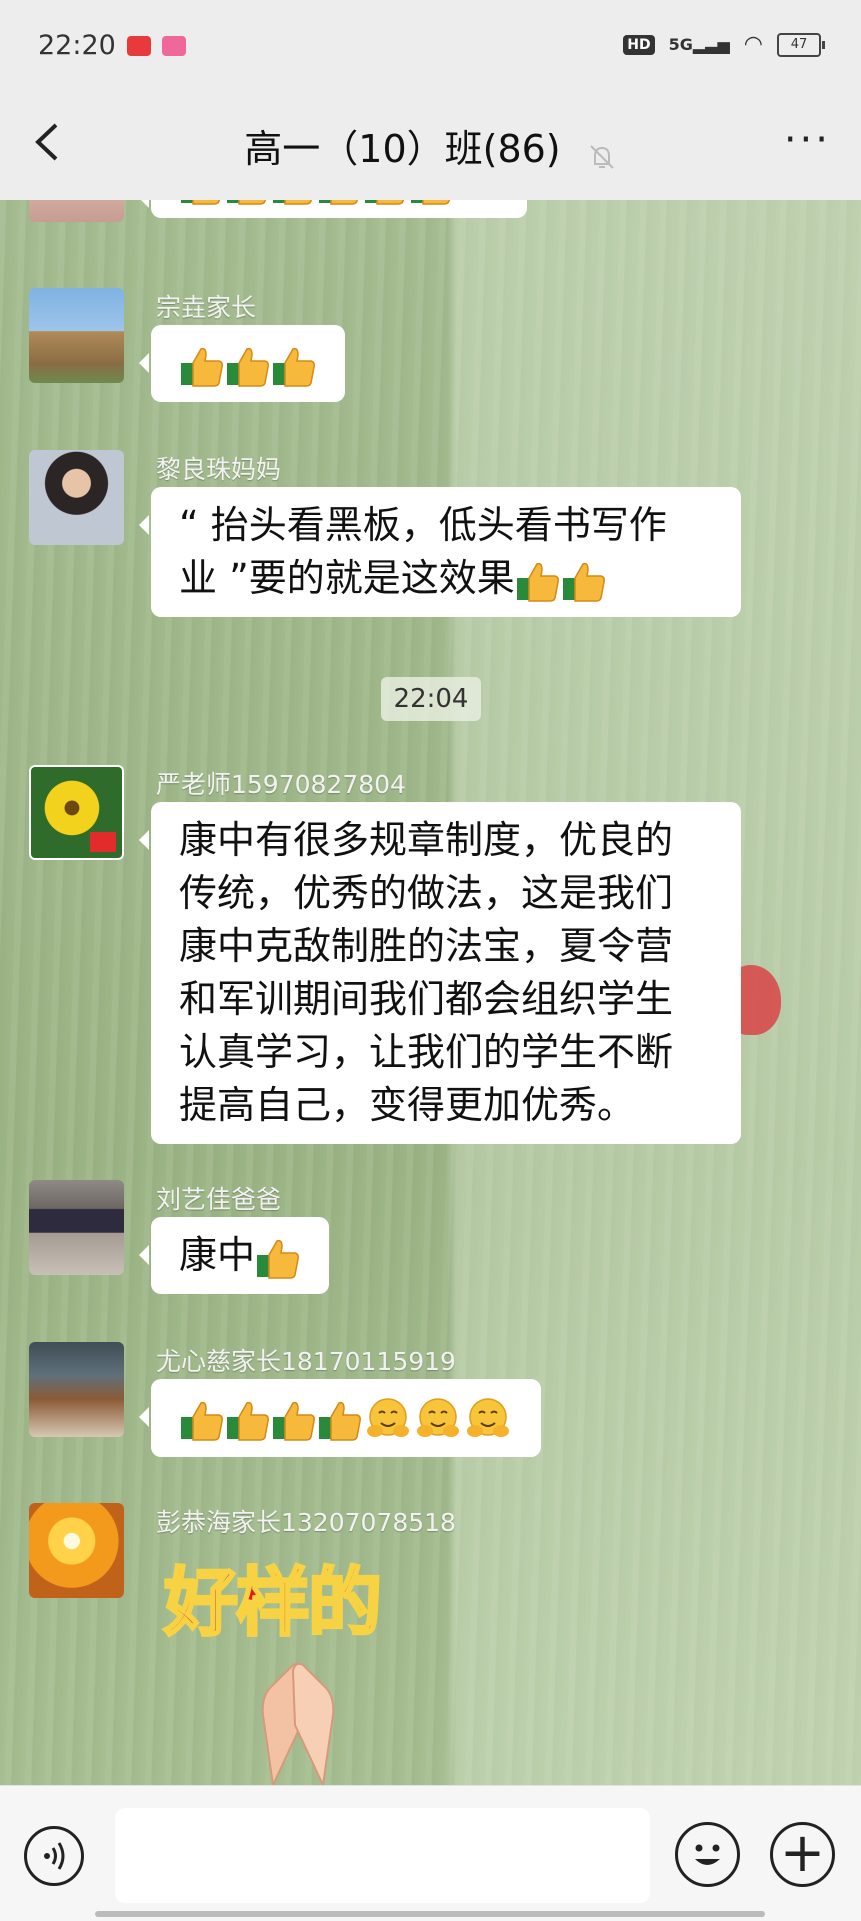 The height and width of the screenshot is (1921, 861). Describe the element at coordinates (219, 469) in the screenshot. I see `sender-name: 黎良珠妈妈` at that location.